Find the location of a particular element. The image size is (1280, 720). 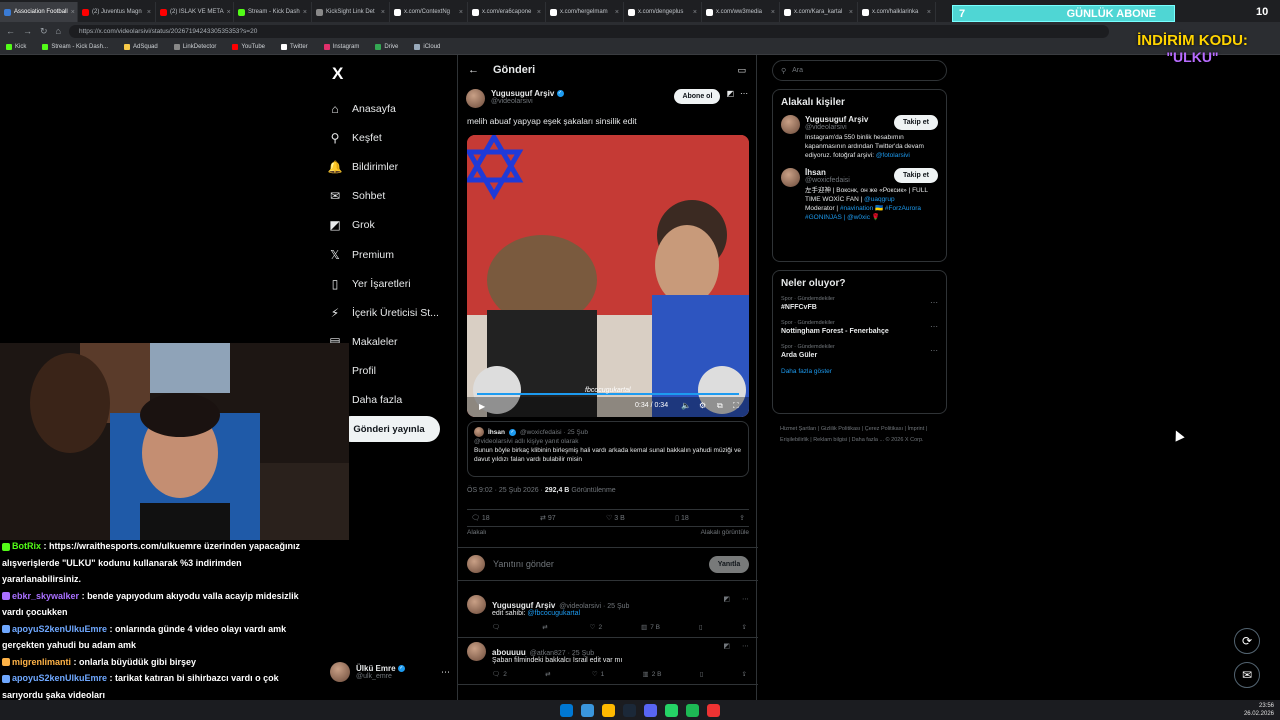

reply-author-name: Yugusuguf Arşiv is located at coordinates (523, 605).